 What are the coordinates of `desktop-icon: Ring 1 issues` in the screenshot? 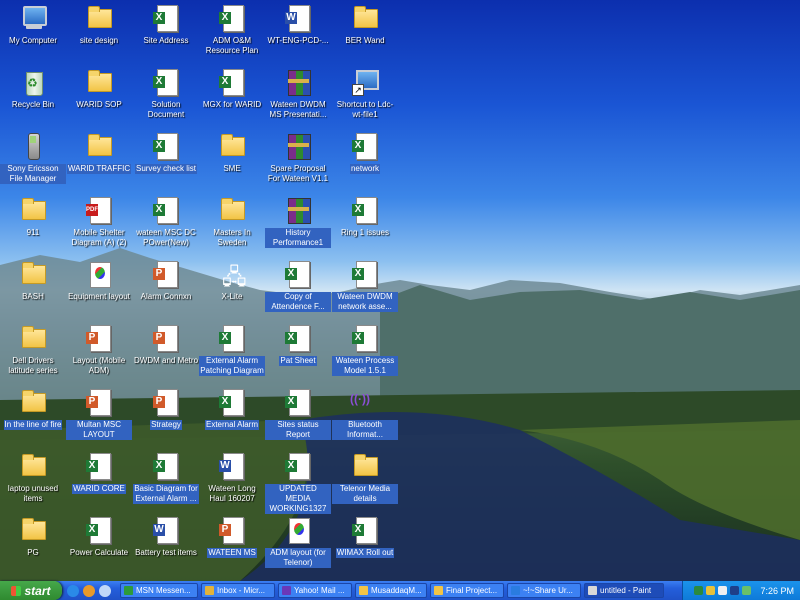 It's located at (365, 223).